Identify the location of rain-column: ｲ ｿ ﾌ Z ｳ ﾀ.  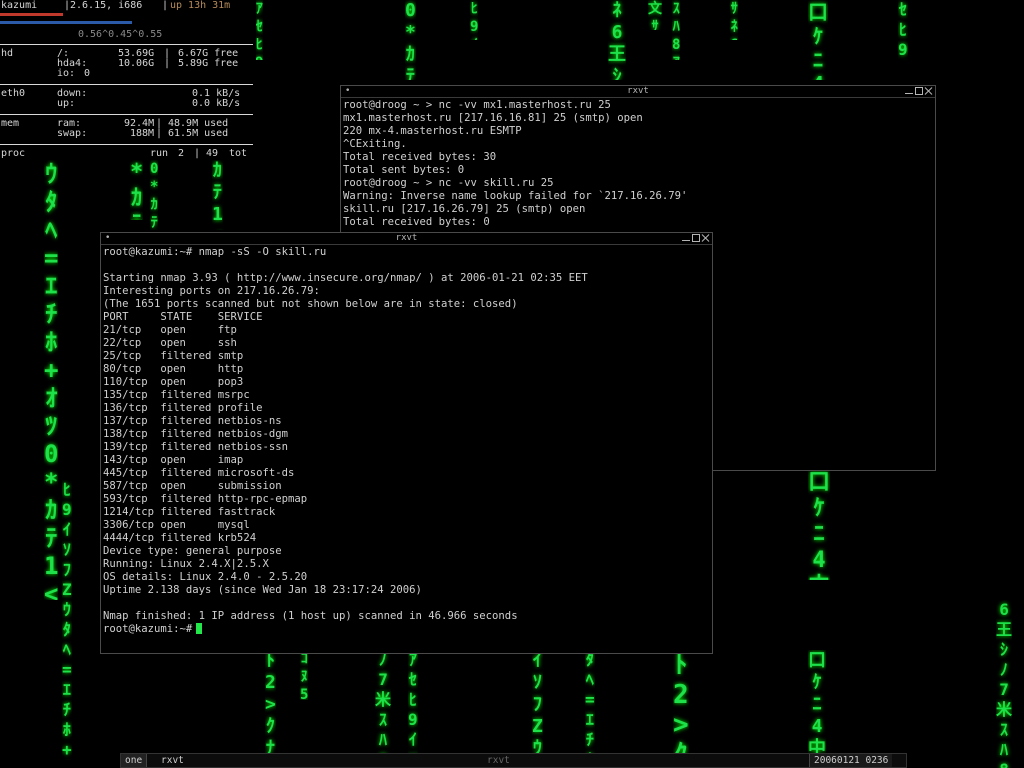
(537, 709).